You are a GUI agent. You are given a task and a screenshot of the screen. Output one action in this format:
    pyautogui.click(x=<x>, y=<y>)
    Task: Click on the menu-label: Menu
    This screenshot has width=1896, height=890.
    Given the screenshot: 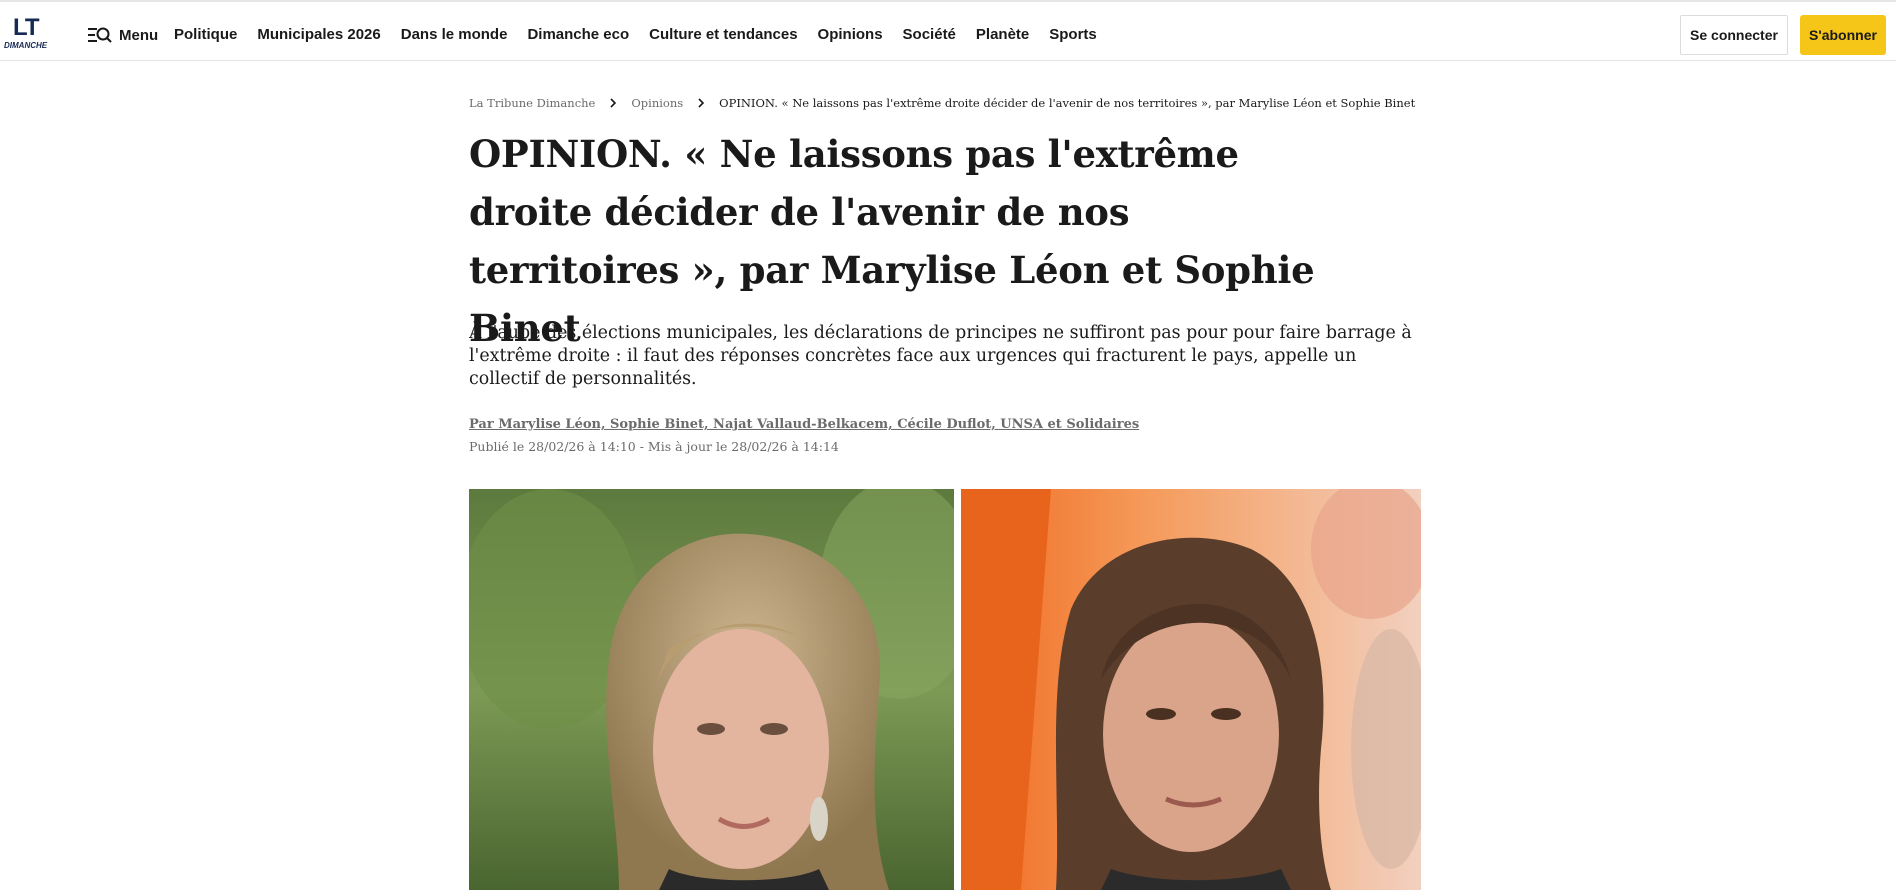 What is the action you would take?
    pyautogui.click(x=139, y=35)
    